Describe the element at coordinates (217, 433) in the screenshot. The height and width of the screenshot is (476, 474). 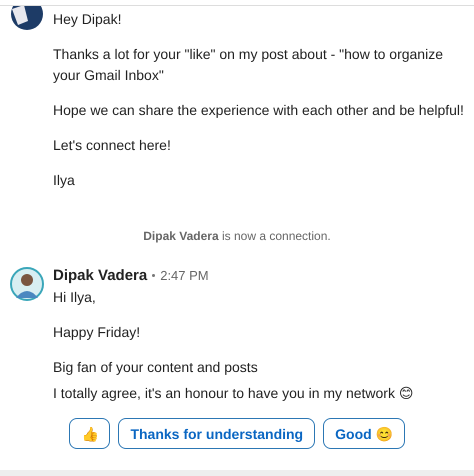
I see `quick-reply-button: Thanks for understanding` at that location.